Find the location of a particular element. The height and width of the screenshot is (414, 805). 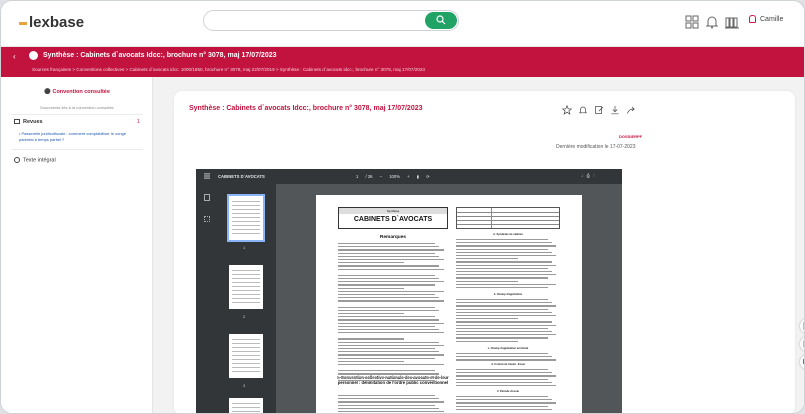

zoom-level: 100% is located at coordinates (394, 176).